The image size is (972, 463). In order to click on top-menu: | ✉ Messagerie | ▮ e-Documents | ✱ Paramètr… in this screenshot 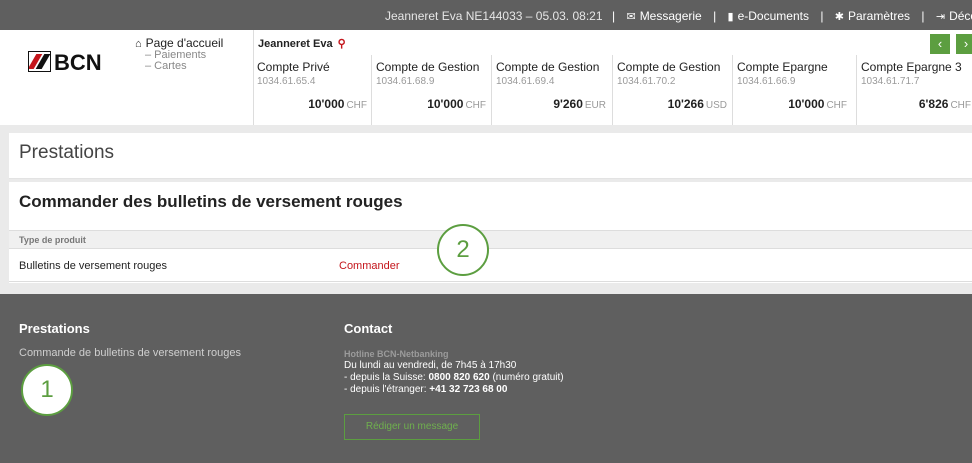, I will do `click(788, 16)`.